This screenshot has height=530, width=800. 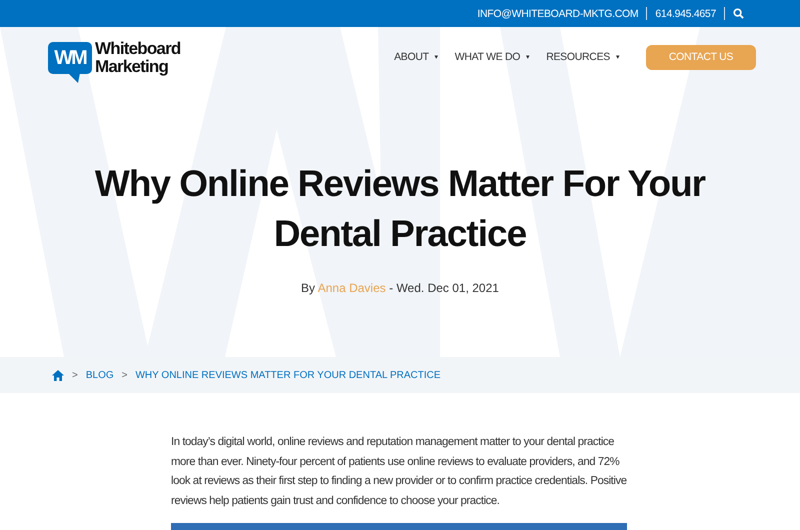 I want to click on breadcrumb-link: BLOG, so click(x=100, y=375).